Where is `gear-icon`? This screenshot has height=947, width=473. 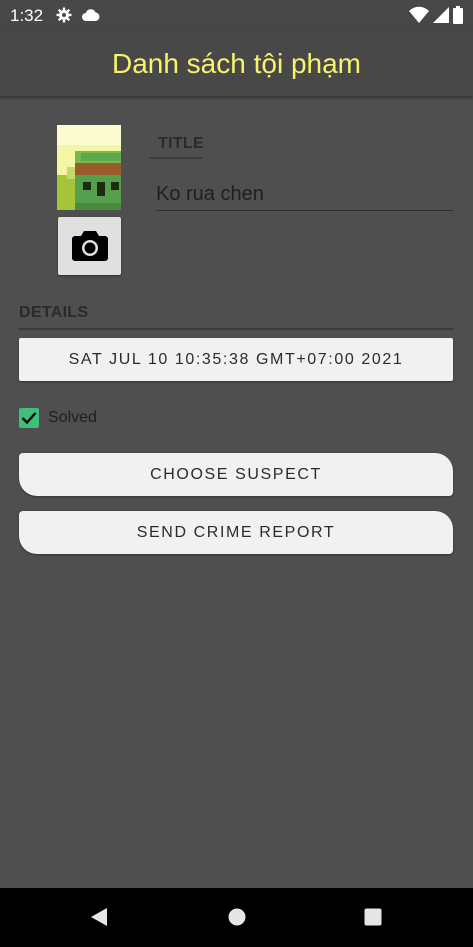 gear-icon is located at coordinates (64, 15).